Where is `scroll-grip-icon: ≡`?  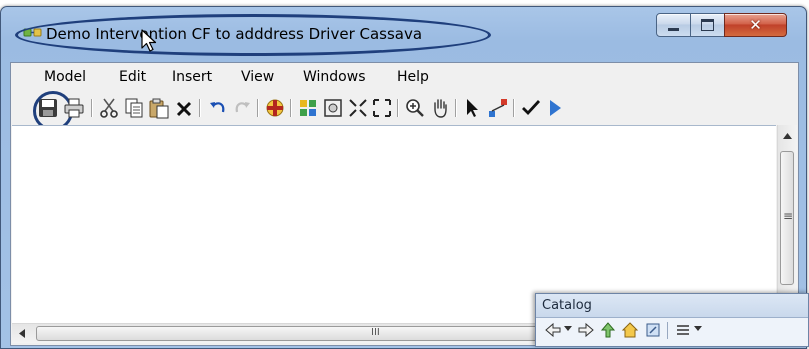 scroll-grip-icon: ≡ is located at coordinates (788, 216).